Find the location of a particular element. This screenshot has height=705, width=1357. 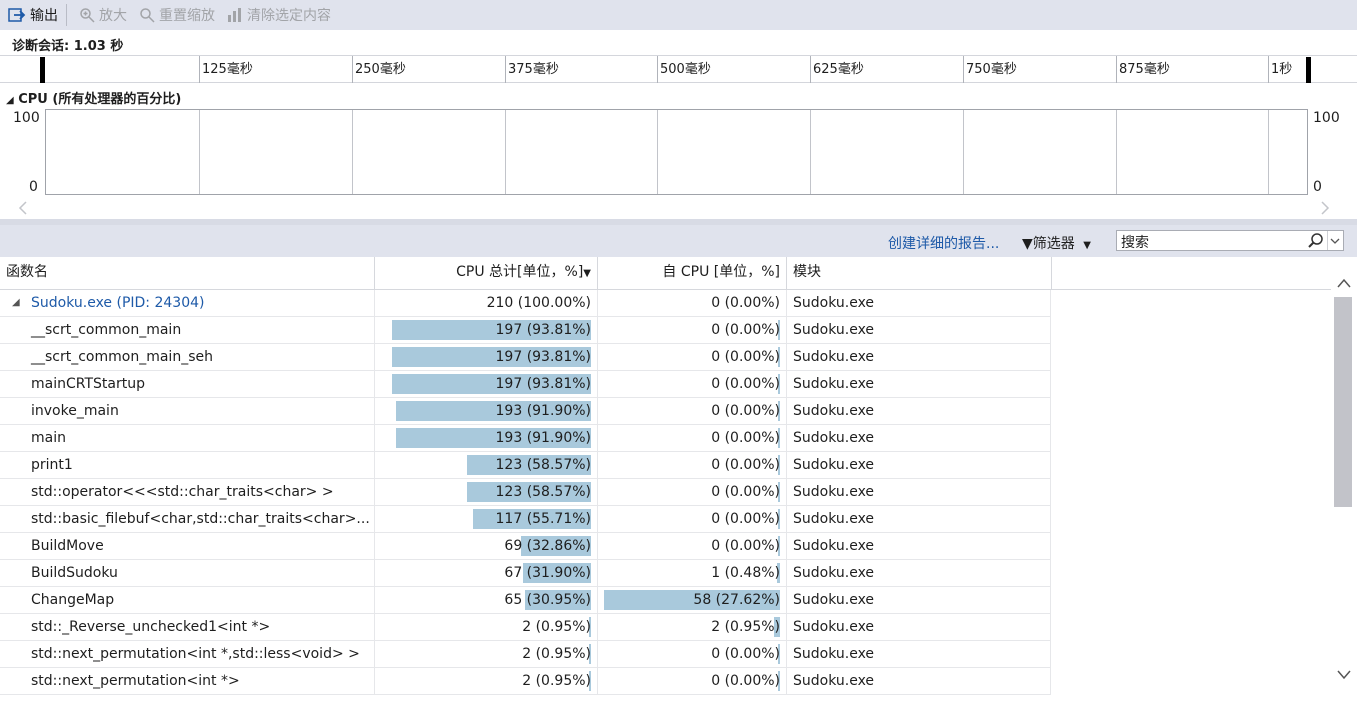

cpu-total-header-label: CPU 总计[单位，%] is located at coordinates (520, 272).